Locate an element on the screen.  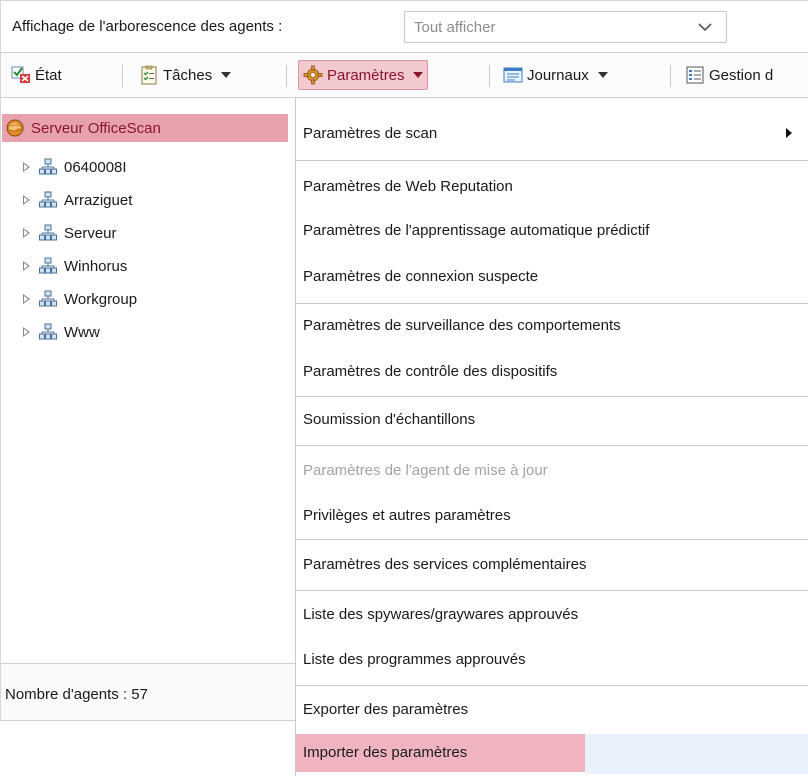
journaux-button: Journaux is located at coordinates (555, 75).